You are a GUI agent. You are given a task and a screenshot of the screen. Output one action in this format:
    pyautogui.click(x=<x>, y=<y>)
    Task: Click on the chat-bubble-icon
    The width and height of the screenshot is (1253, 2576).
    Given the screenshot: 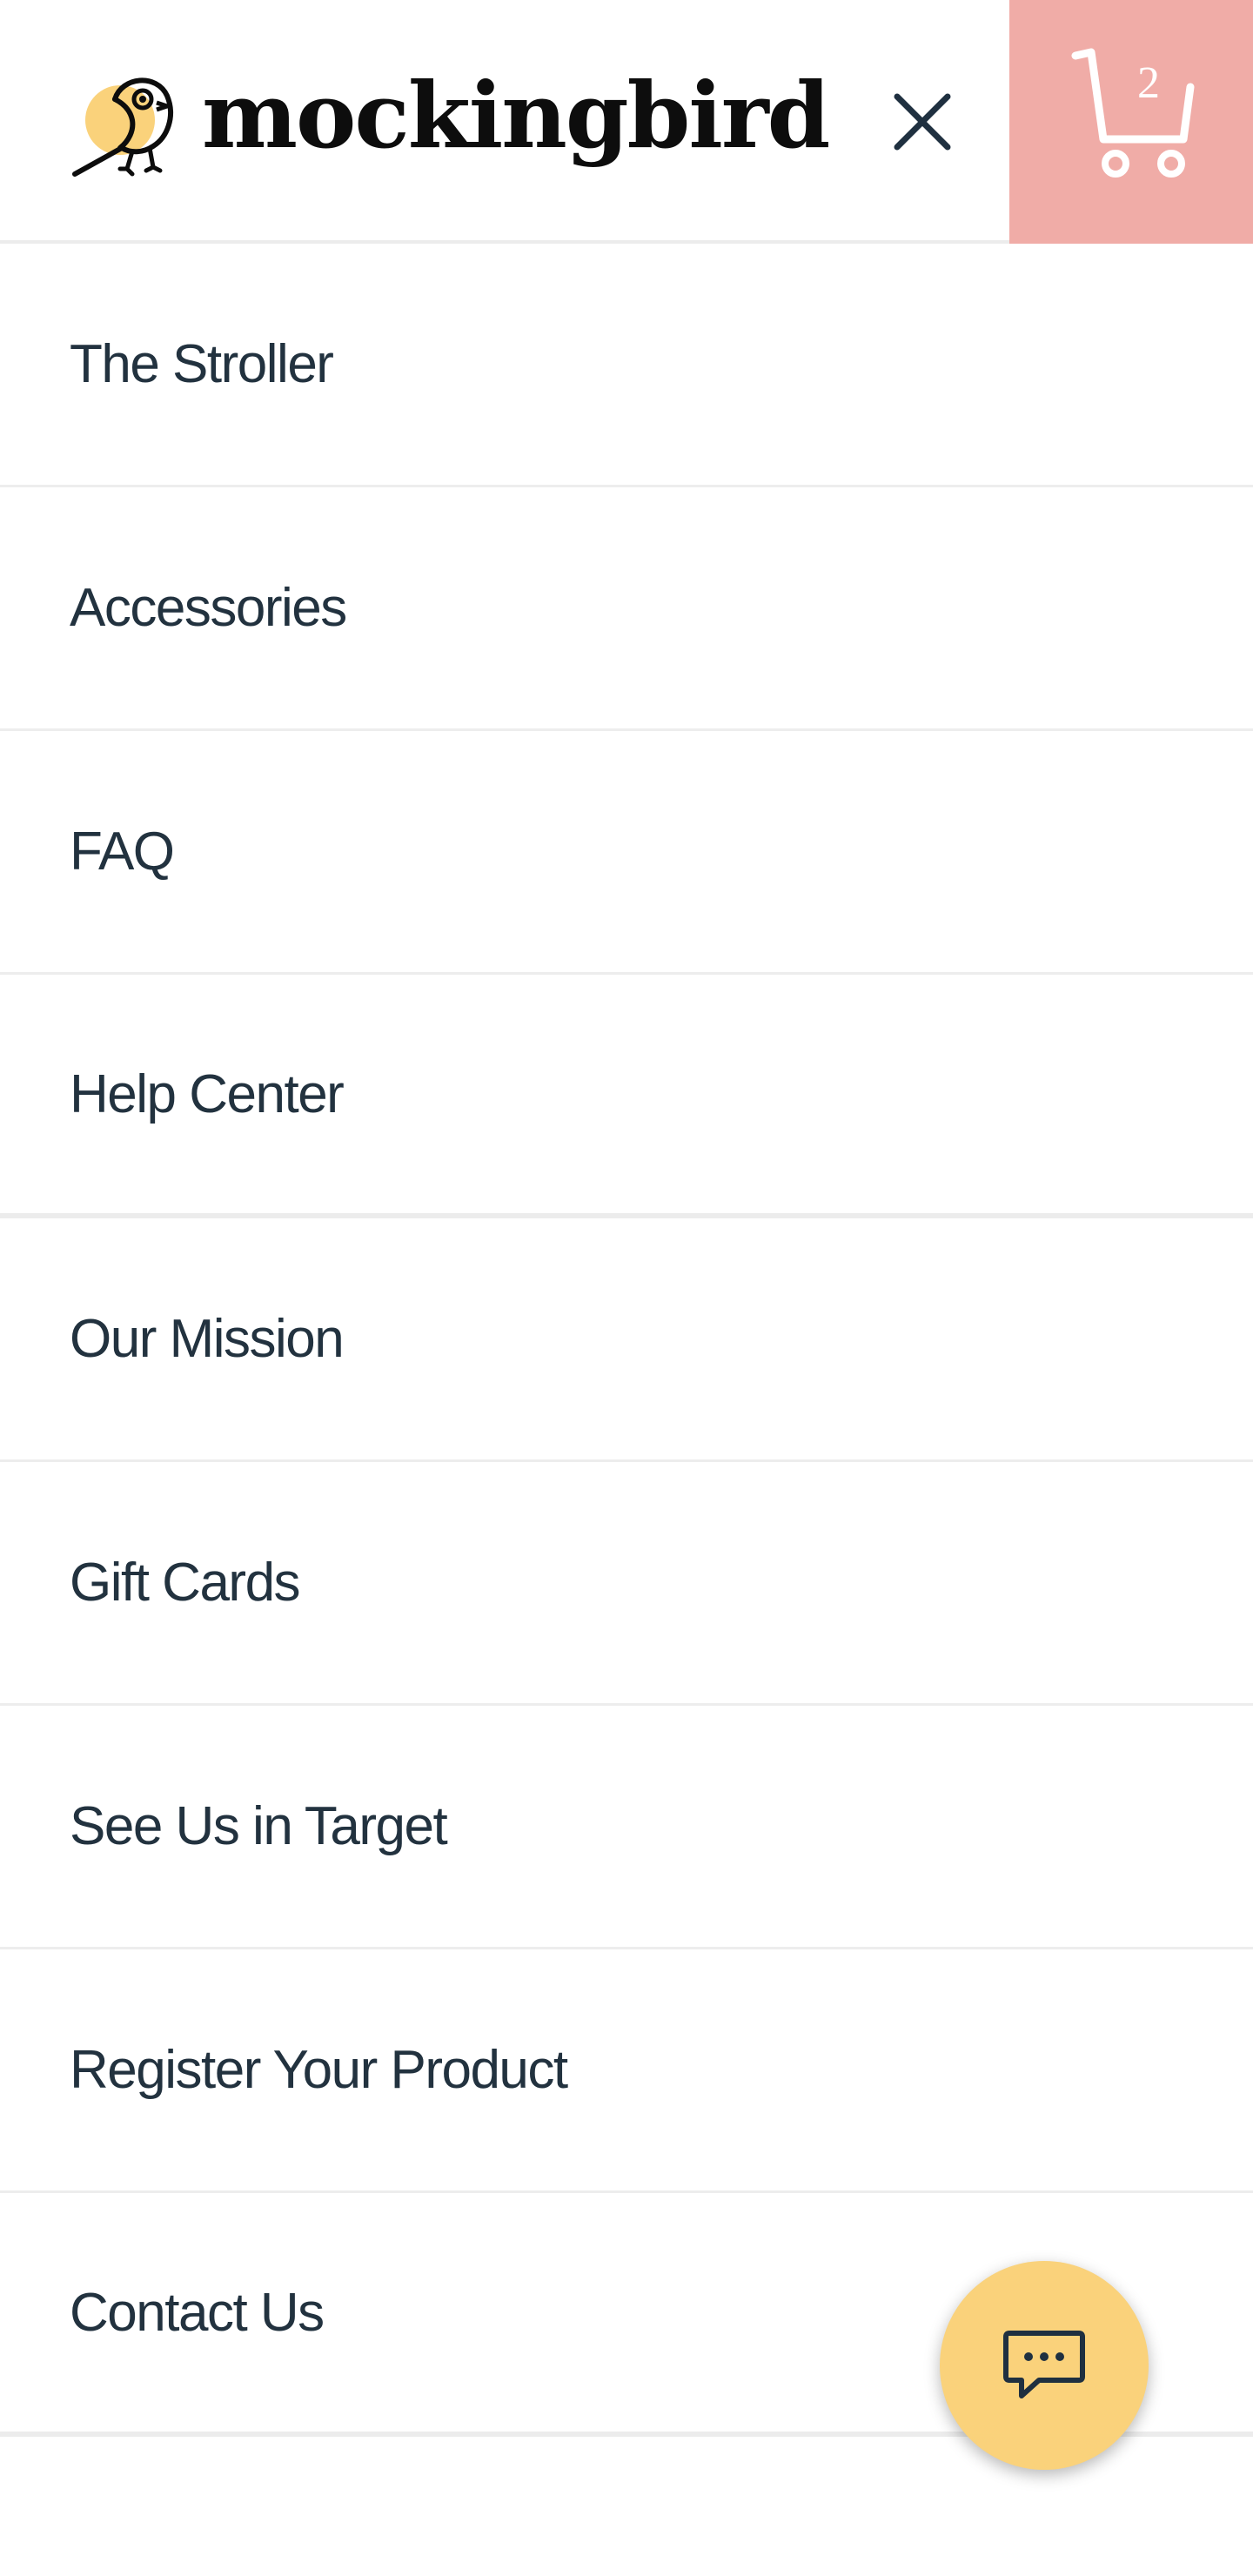 What is the action you would take?
    pyautogui.click(x=1044, y=2364)
    